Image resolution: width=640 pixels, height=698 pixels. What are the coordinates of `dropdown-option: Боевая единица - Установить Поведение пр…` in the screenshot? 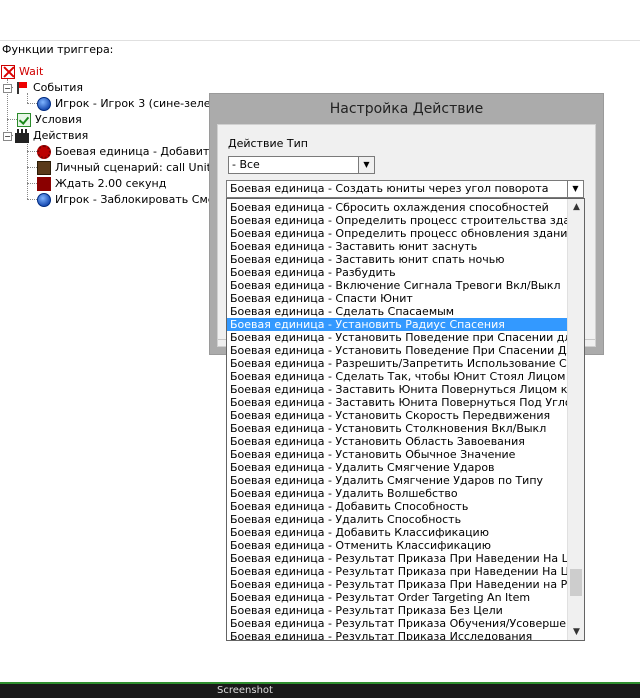 It's located at (397, 337).